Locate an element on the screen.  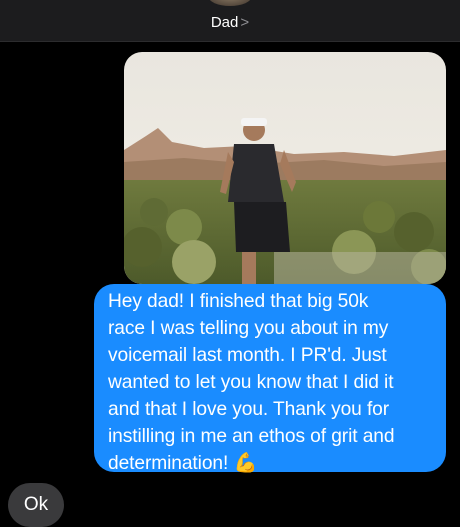
message-line: race I was telling you about in my is located at coordinates (248, 328).